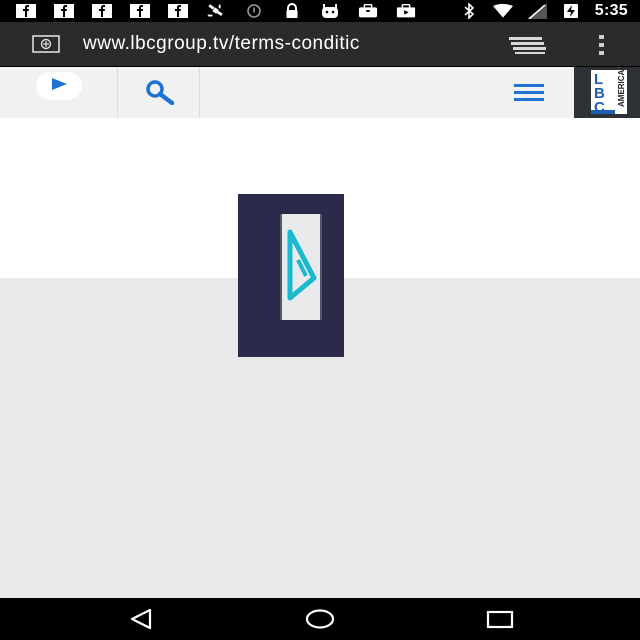 This screenshot has width=640, height=640. I want to click on loading-card, so click(301, 267).